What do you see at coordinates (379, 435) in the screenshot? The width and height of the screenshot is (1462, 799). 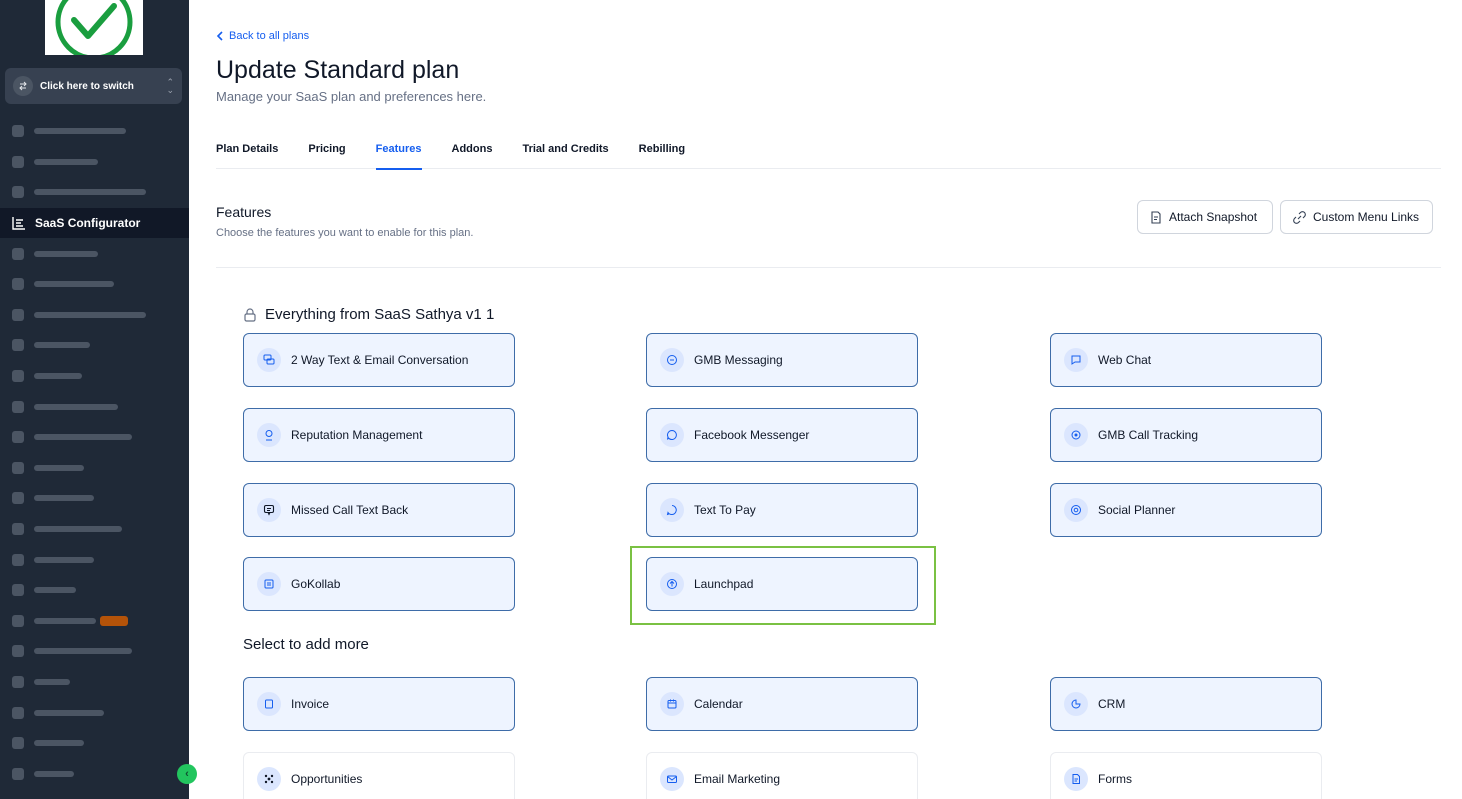 I see `feature-card-reputation-management: Reputation Management` at bounding box center [379, 435].